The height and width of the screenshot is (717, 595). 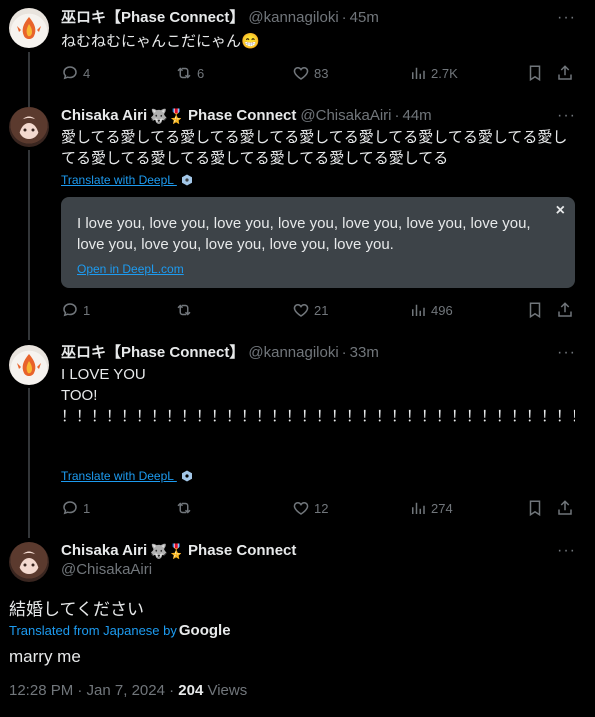 What do you see at coordinates (444, 73) in the screenshot?
I see `views-count: 2.7K` at bounding box center [444, 73].